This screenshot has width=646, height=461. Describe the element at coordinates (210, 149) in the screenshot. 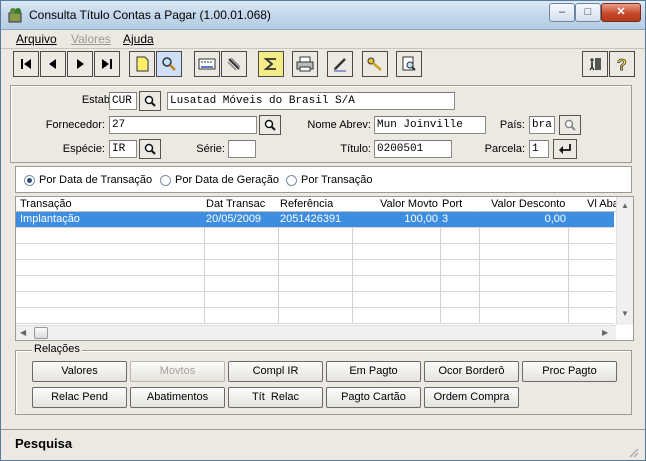

I see `serie-label: Série:` at that location.